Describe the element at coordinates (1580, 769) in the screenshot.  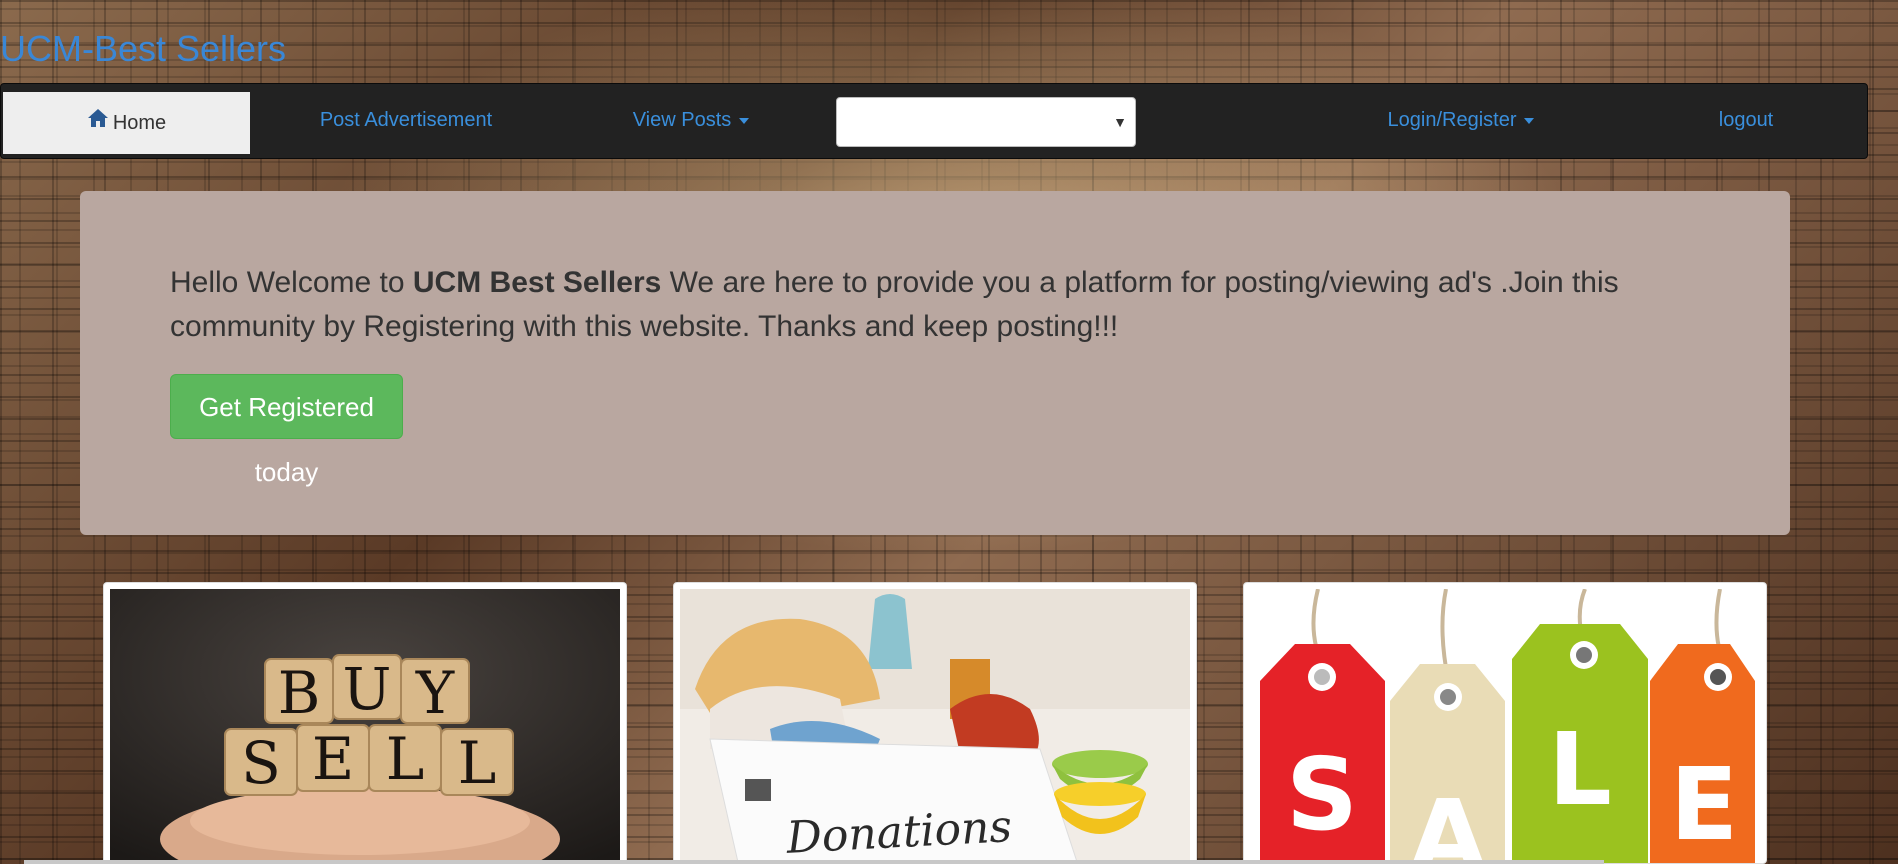
I see `sale-letter-l: L` at that location.